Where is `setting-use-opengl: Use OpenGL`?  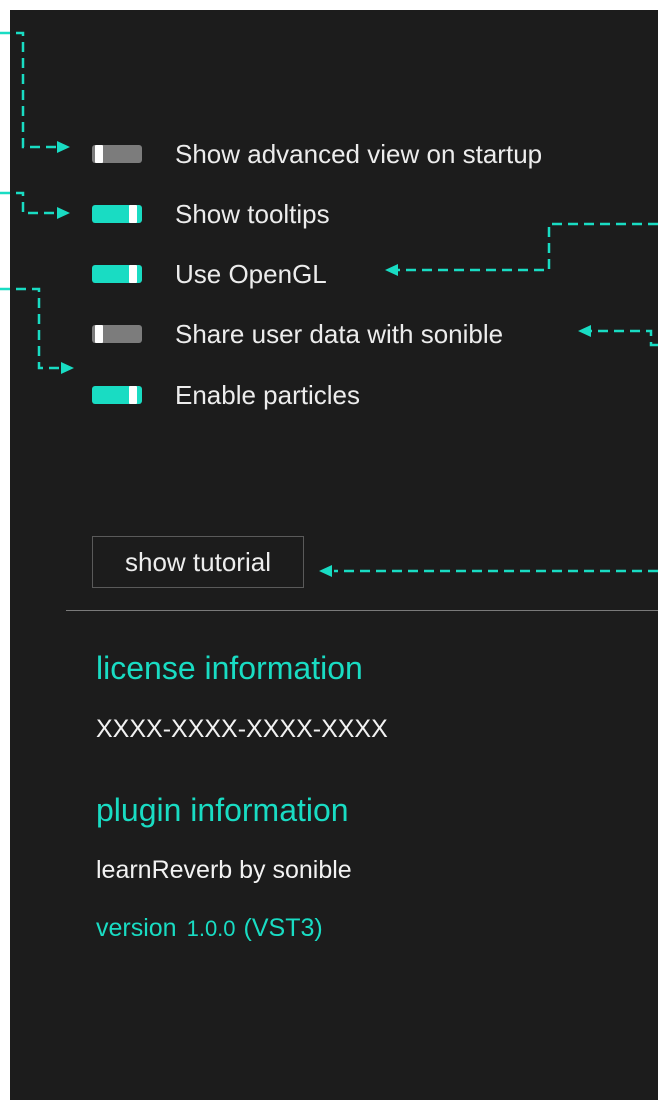 setting-use-opengl: Use OpenGL is located at coordinates (209, 274).